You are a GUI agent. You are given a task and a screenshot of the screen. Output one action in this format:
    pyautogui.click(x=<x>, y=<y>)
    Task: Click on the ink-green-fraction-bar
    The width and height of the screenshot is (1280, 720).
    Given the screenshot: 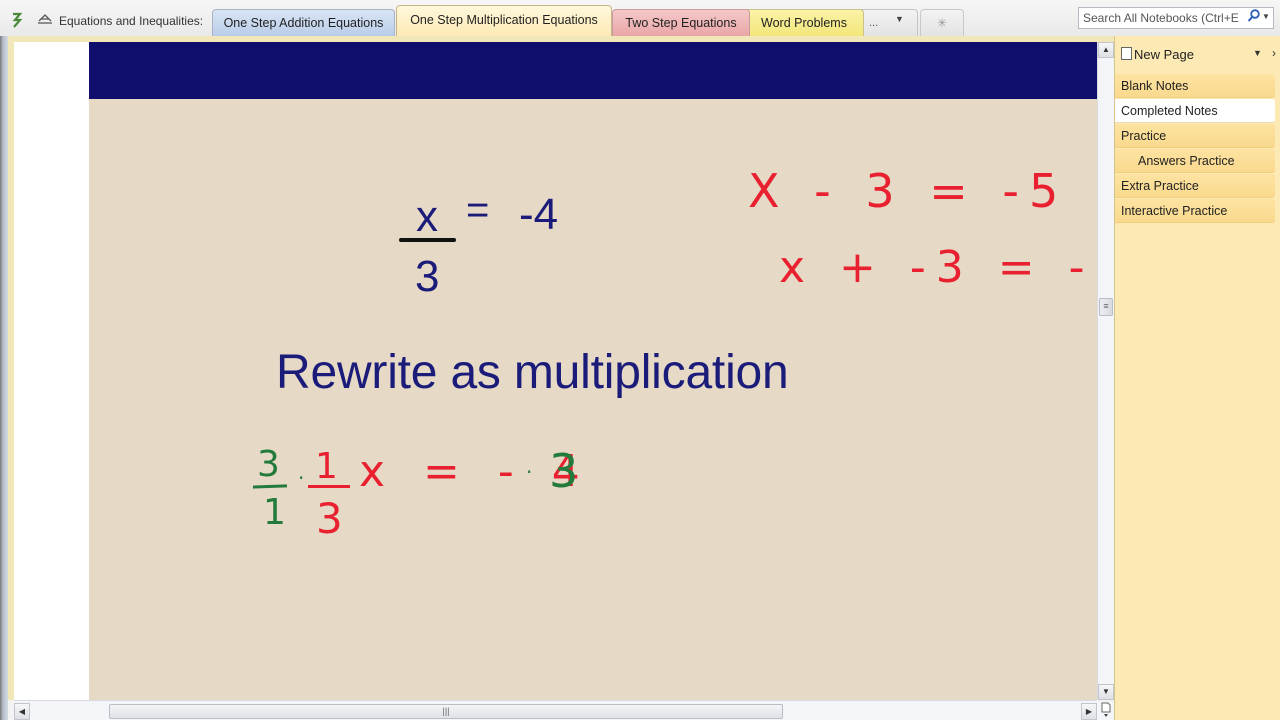 What is the action you would take?
    pyautogui.click(x=270, y=486)
    